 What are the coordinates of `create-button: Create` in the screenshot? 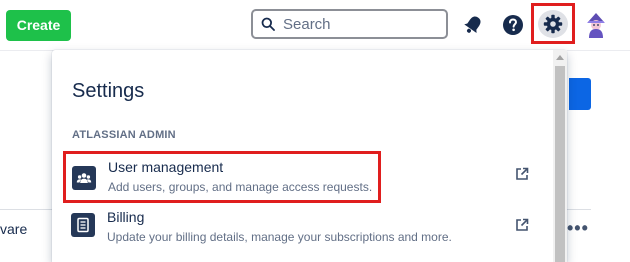 It's located at (38, 25).